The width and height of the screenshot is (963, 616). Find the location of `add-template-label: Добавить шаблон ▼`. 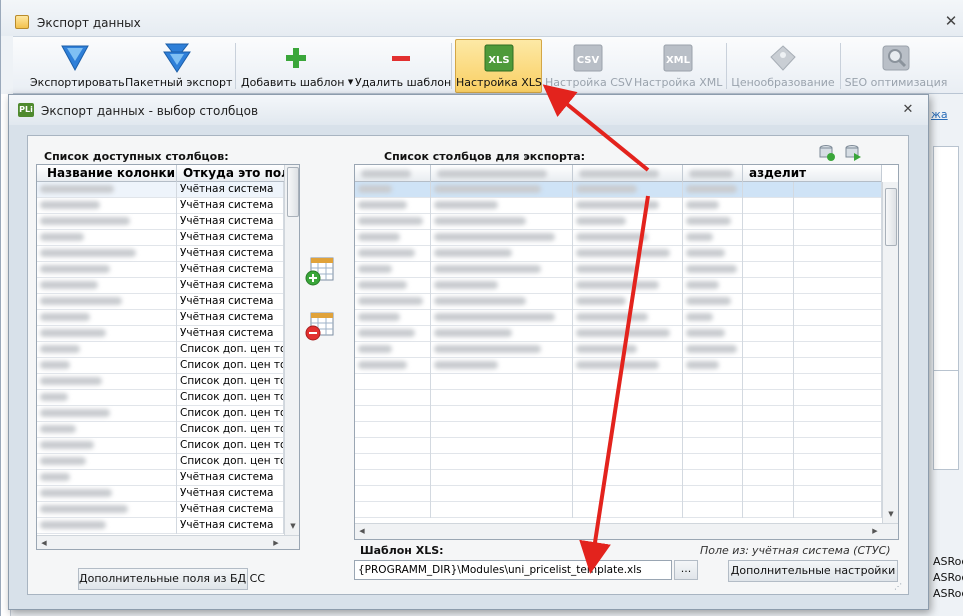

add-template-label: Добавить шаблон ▼ is located at coordinates (297, 82).